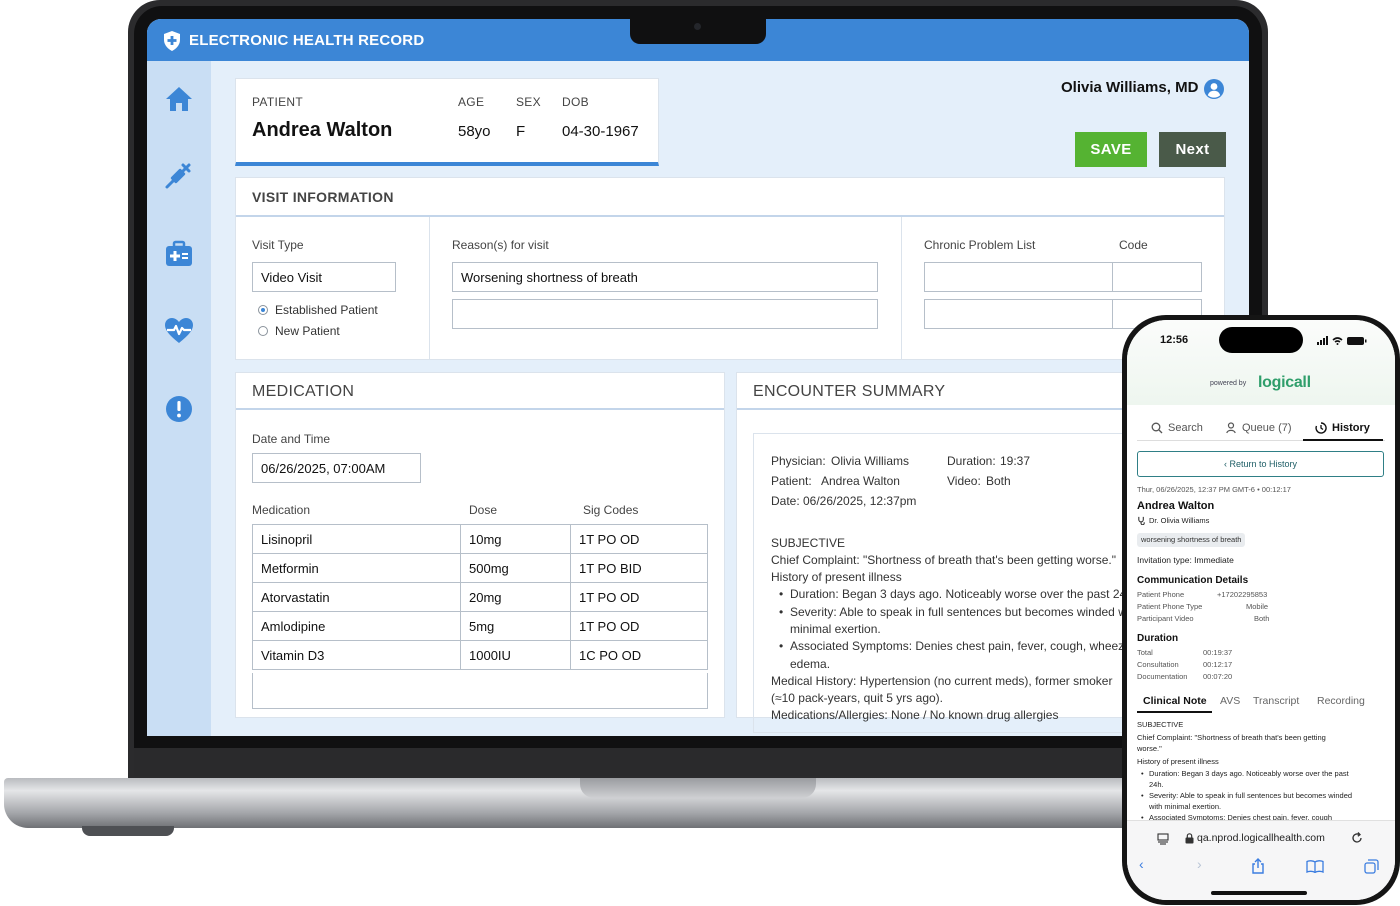 The height and width of the screenshot is (906, 1400). Describe the element at coordinates (1199, 864) in the screenshot. I see `forward-icon: ›` at that location.